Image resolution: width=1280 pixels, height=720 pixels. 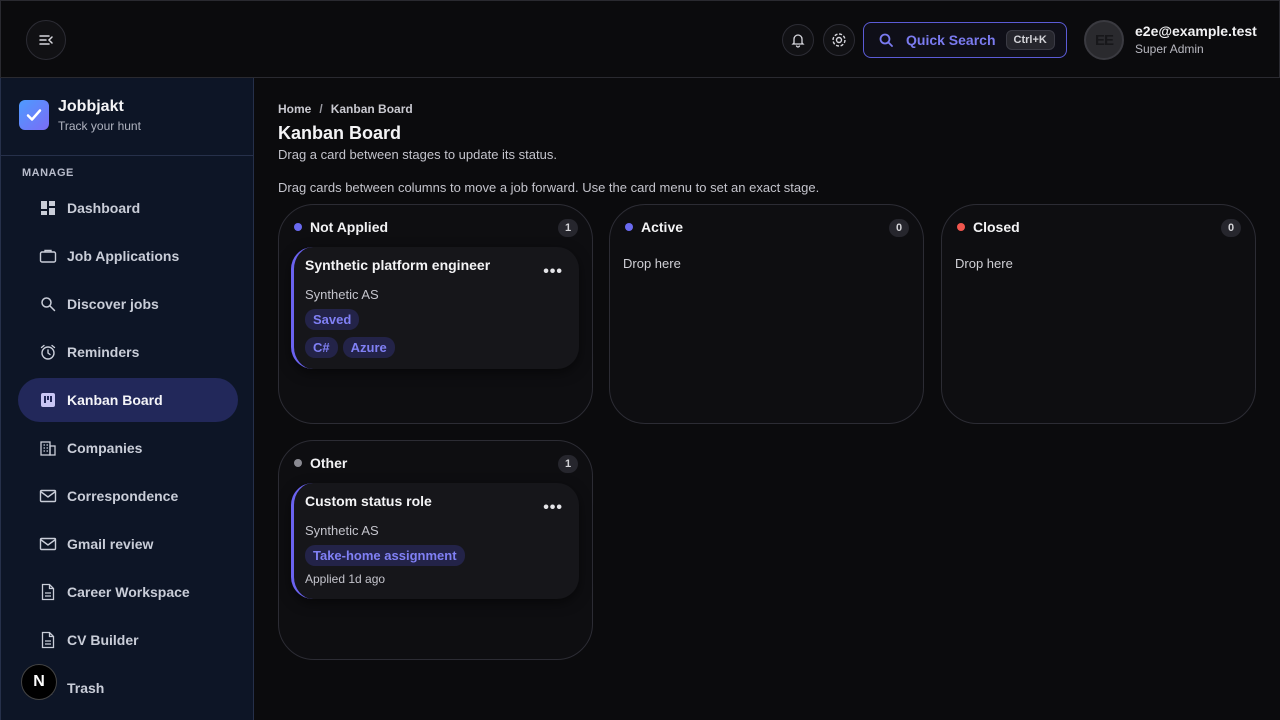 I want to click on sidebar-item-label: Job Applications, so click(x=123, y=256).